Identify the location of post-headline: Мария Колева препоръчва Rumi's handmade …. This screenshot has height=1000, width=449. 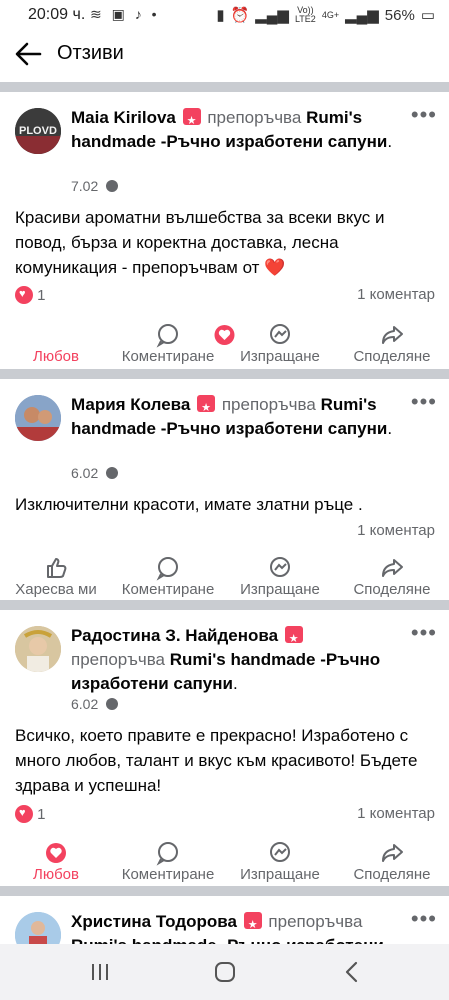
(237, 417).